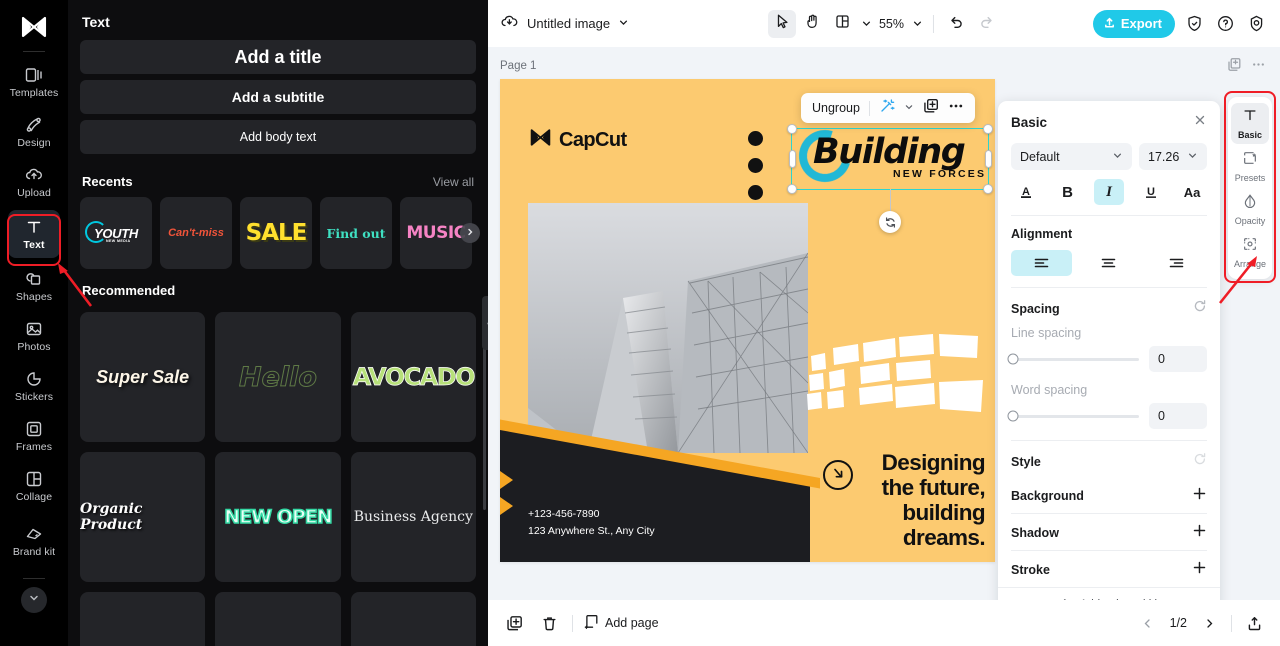 This screenshot has height=646, width=1280. What do you see at coordinates (278, 517) in the screenshot?
I see `recommended-item: NEW OPEN` at bounding box center [278, 517].